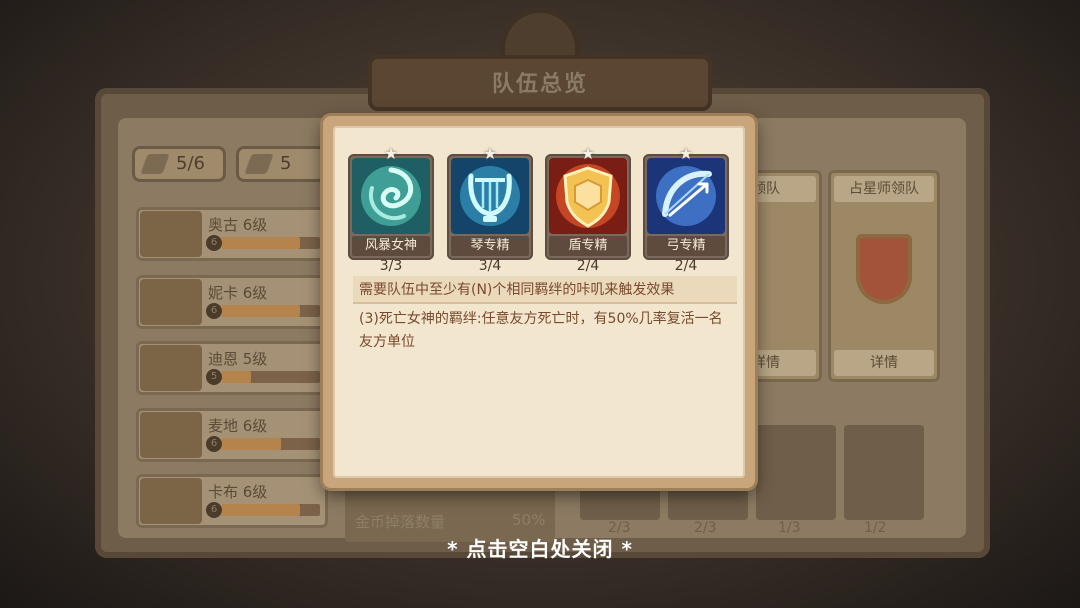 This screenshot has height=608, width=1080. I want to click on leader-card: 占星师领队 详情, so click(884, 276).